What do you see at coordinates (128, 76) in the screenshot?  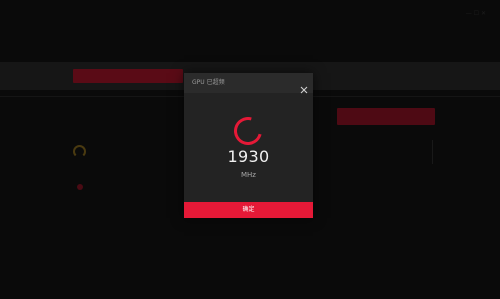 I see `bg-active-tab` at bounding box center [128, 76].